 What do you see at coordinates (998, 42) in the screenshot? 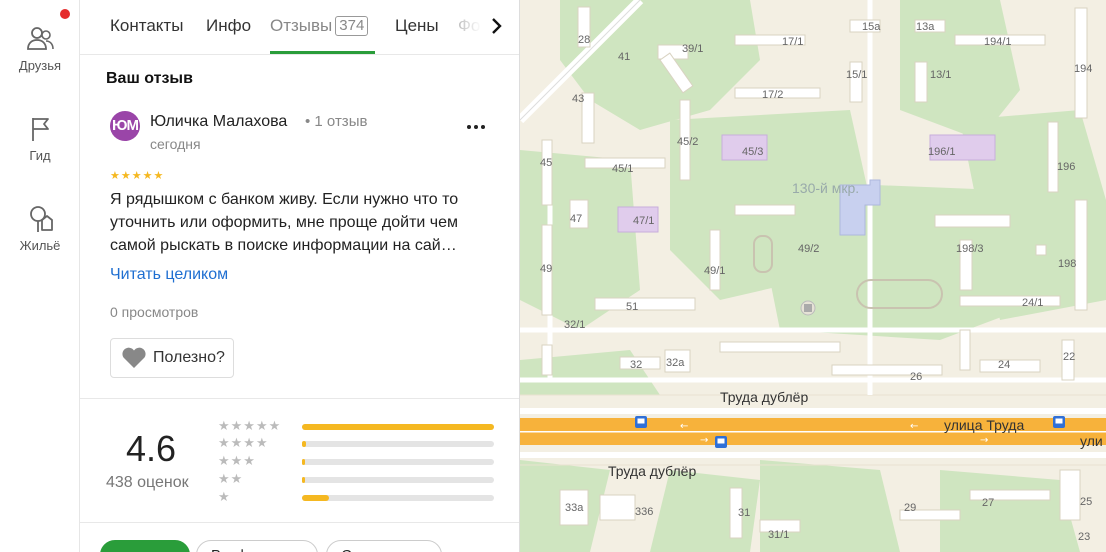
I see `house-number: 194/1` at bounding box center [998, 42].